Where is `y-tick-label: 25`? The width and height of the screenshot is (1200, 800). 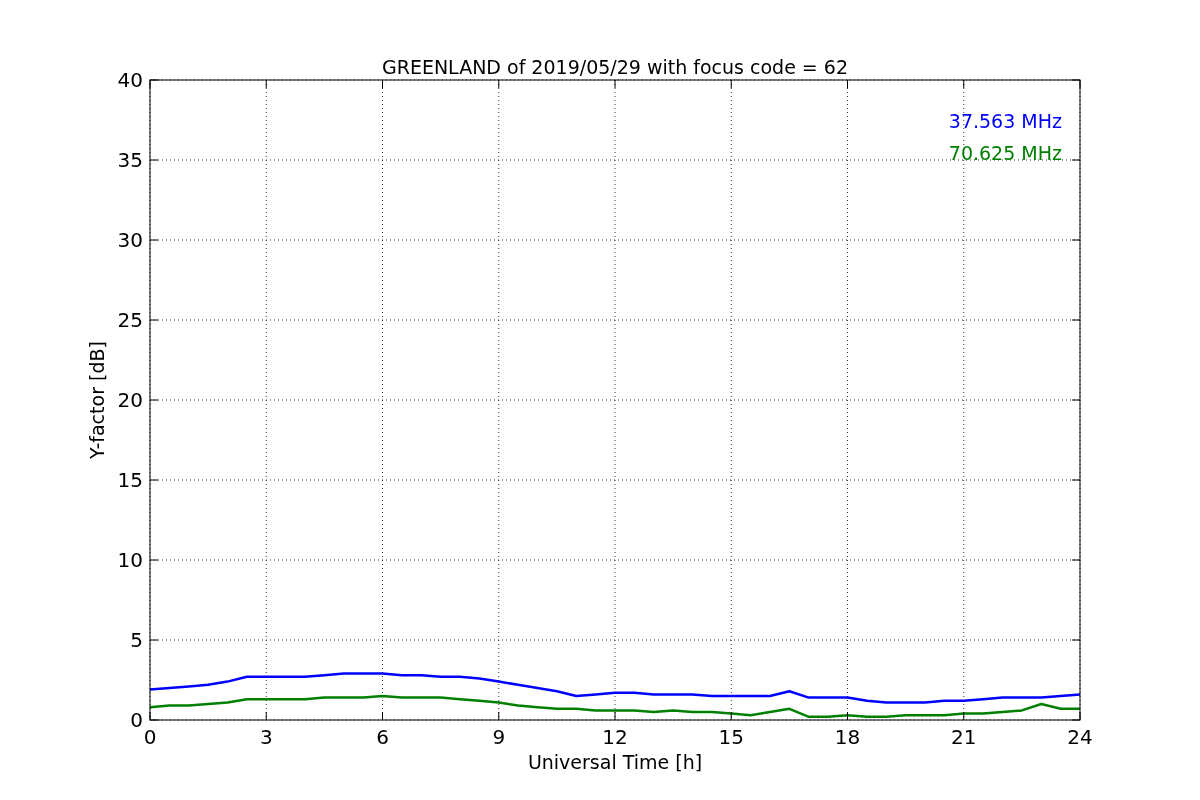
y-tick-label: 25 is located at coordinates (130, 320).